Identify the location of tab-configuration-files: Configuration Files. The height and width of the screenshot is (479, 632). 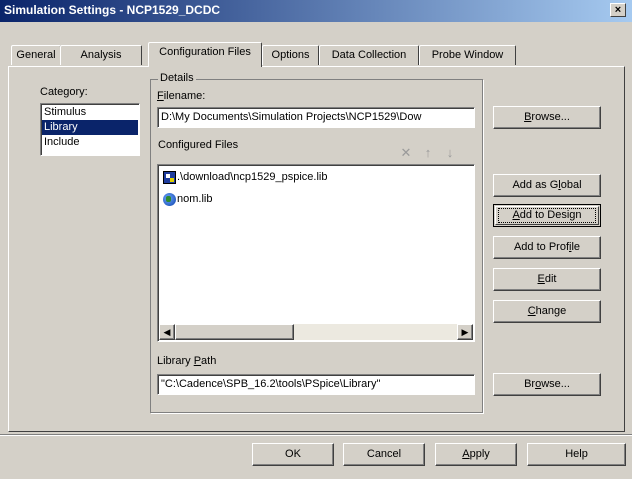
(205, 54).